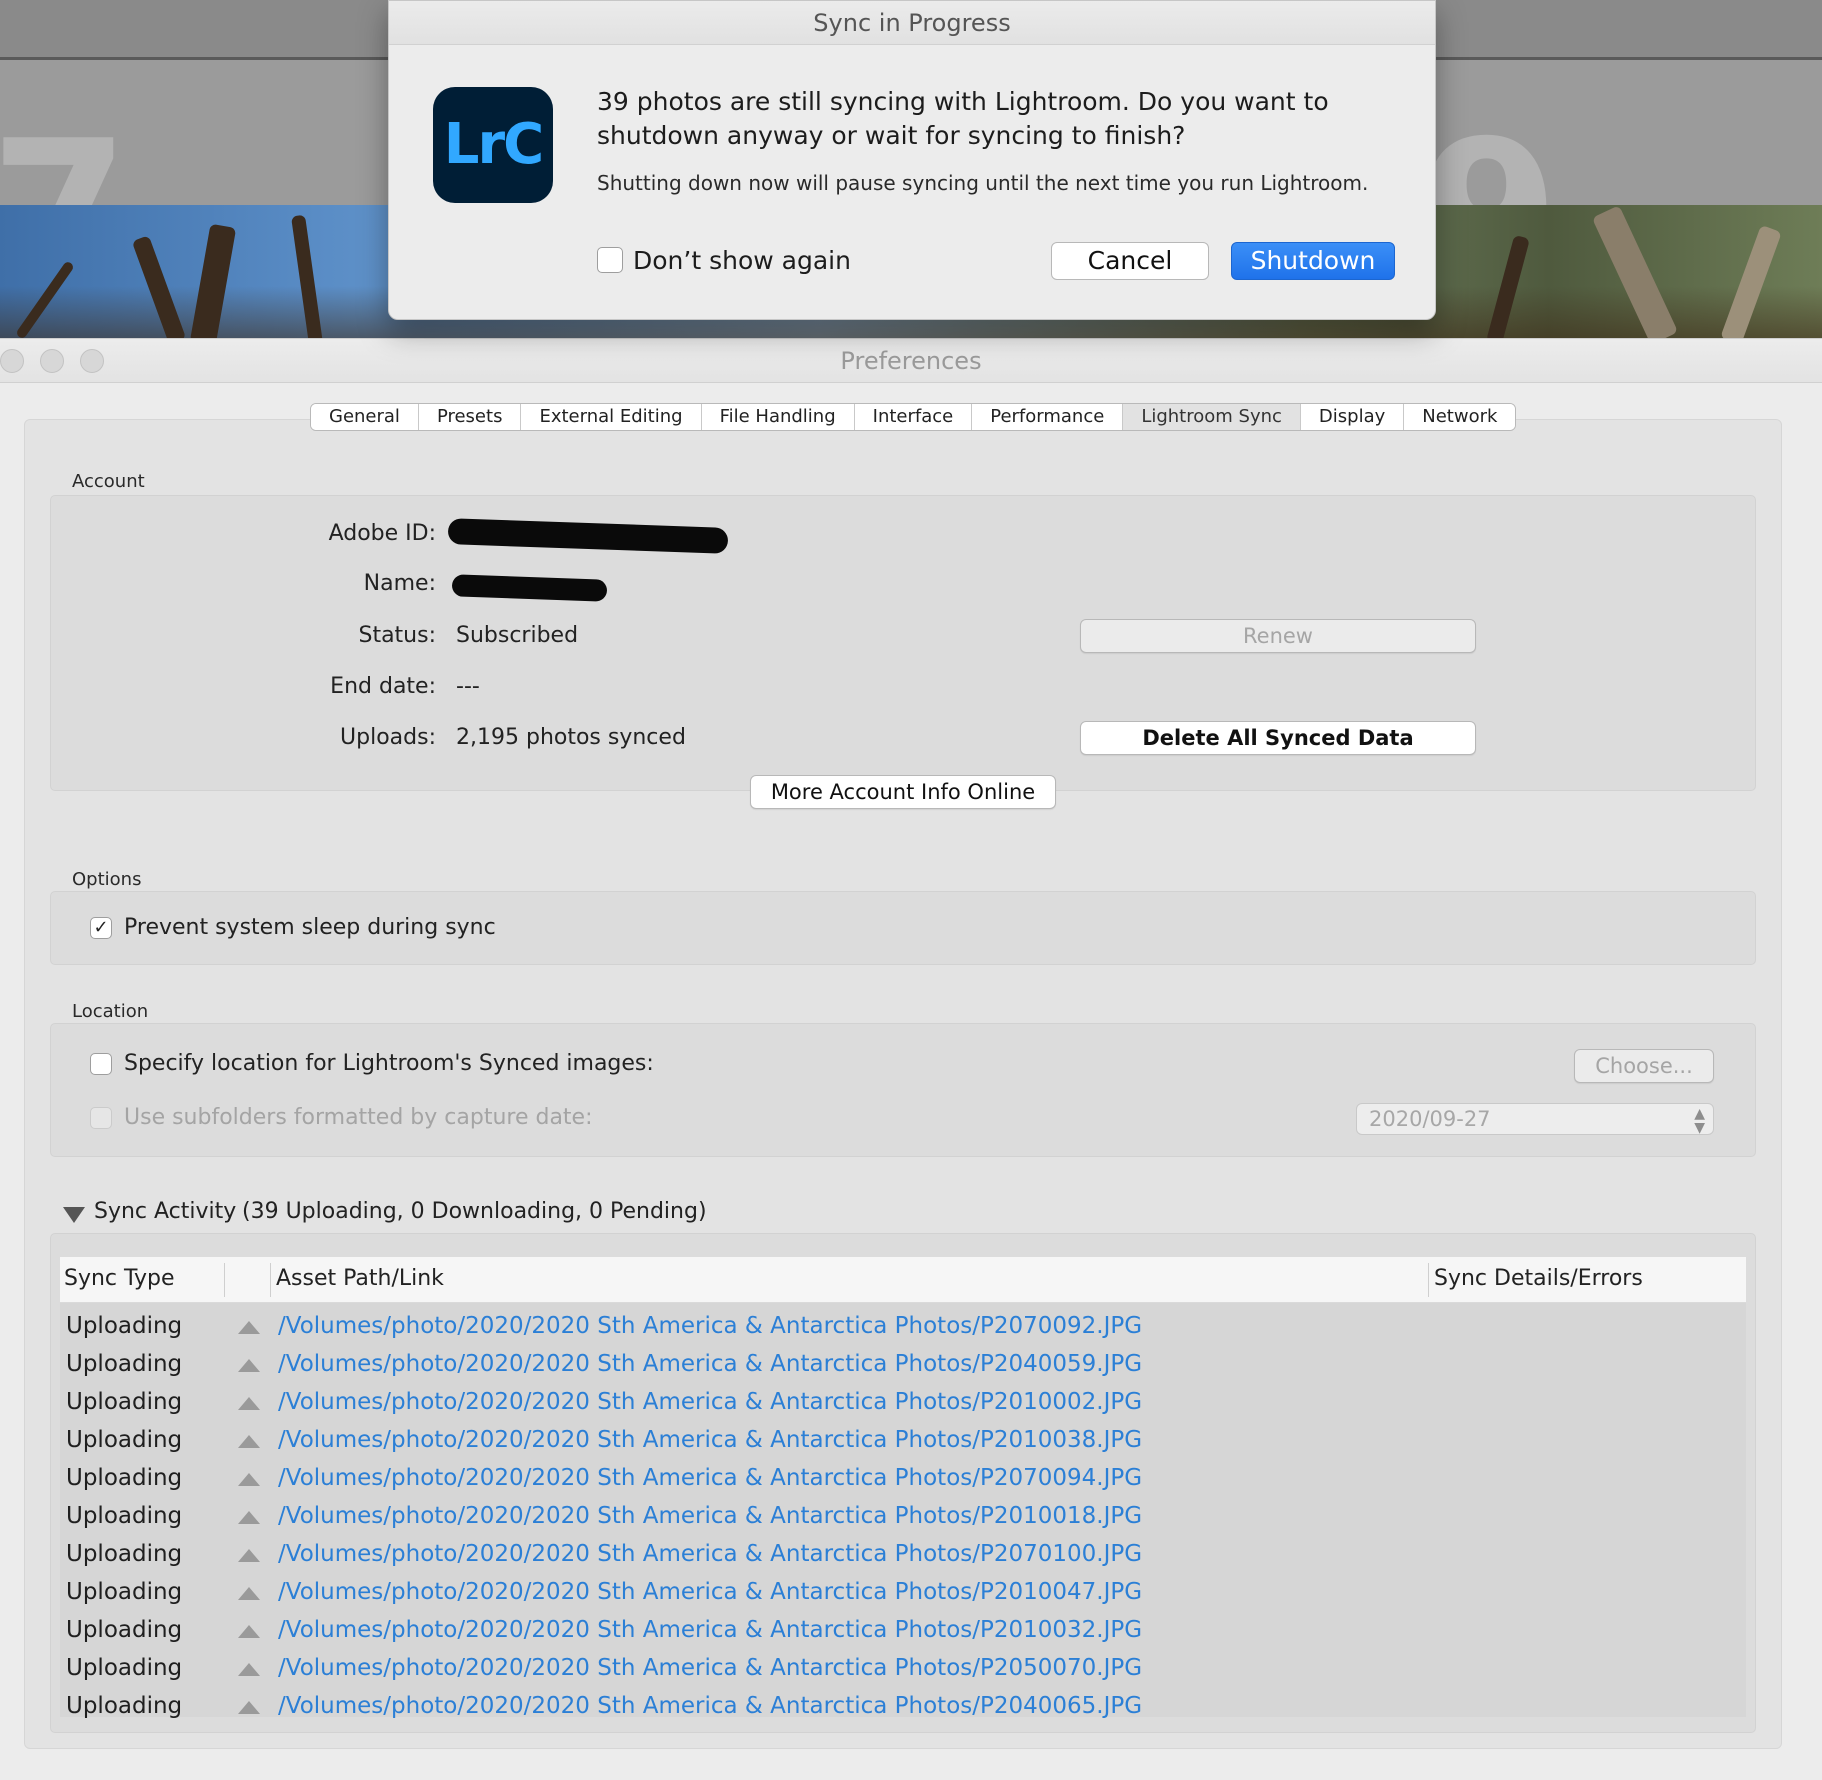 The width and height of the screenshot is (1822, 1780). Describe the element at coordinates (742, 260) in the screenshot. I see `dont-show-again-label: Don’t show again` at that location.